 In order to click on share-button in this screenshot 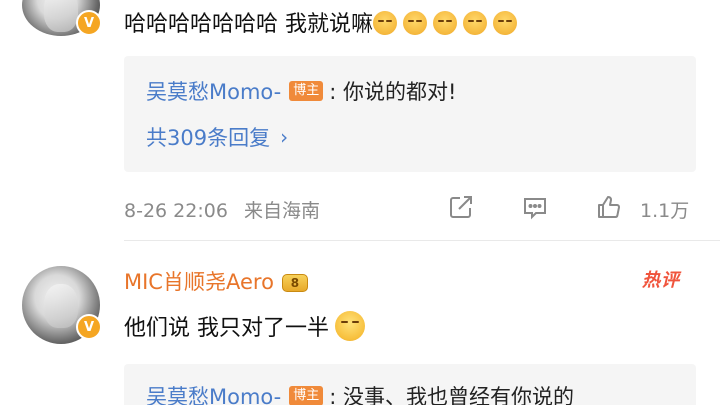, I will do `click(461, 207)`.